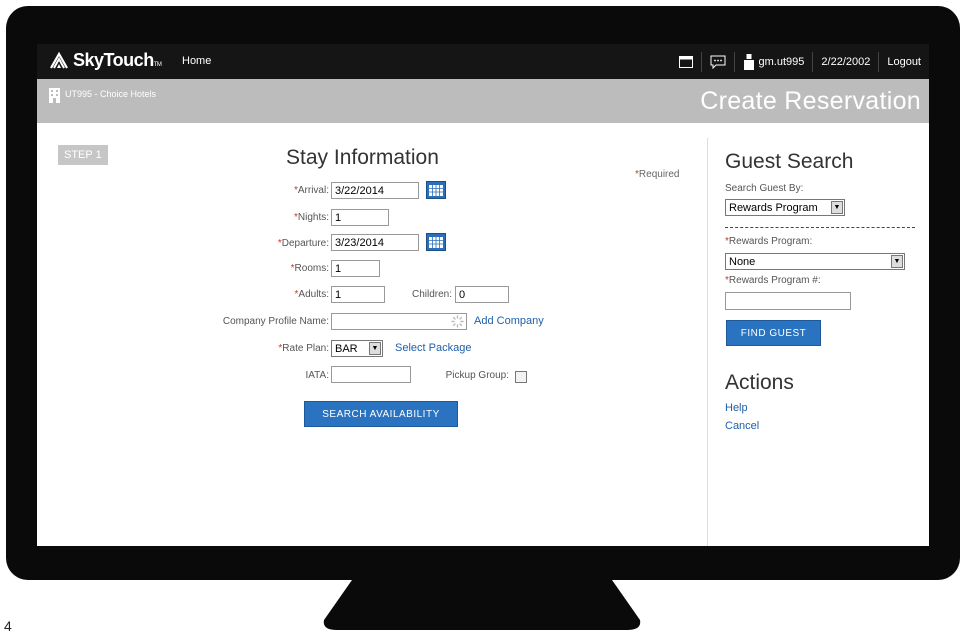  What do you see at coordinates (436, 190) in the screenshot?
I see `arrival-calendar-icon` at bounding box center [436, 190].